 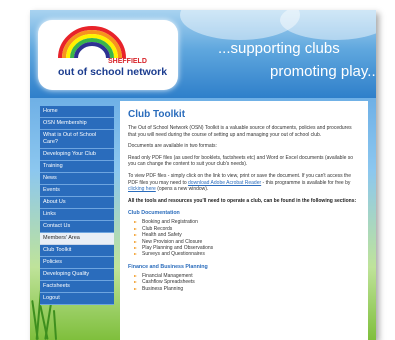 I want to click on sidebar-item-policies: Policies, so click(x=77, y=263).